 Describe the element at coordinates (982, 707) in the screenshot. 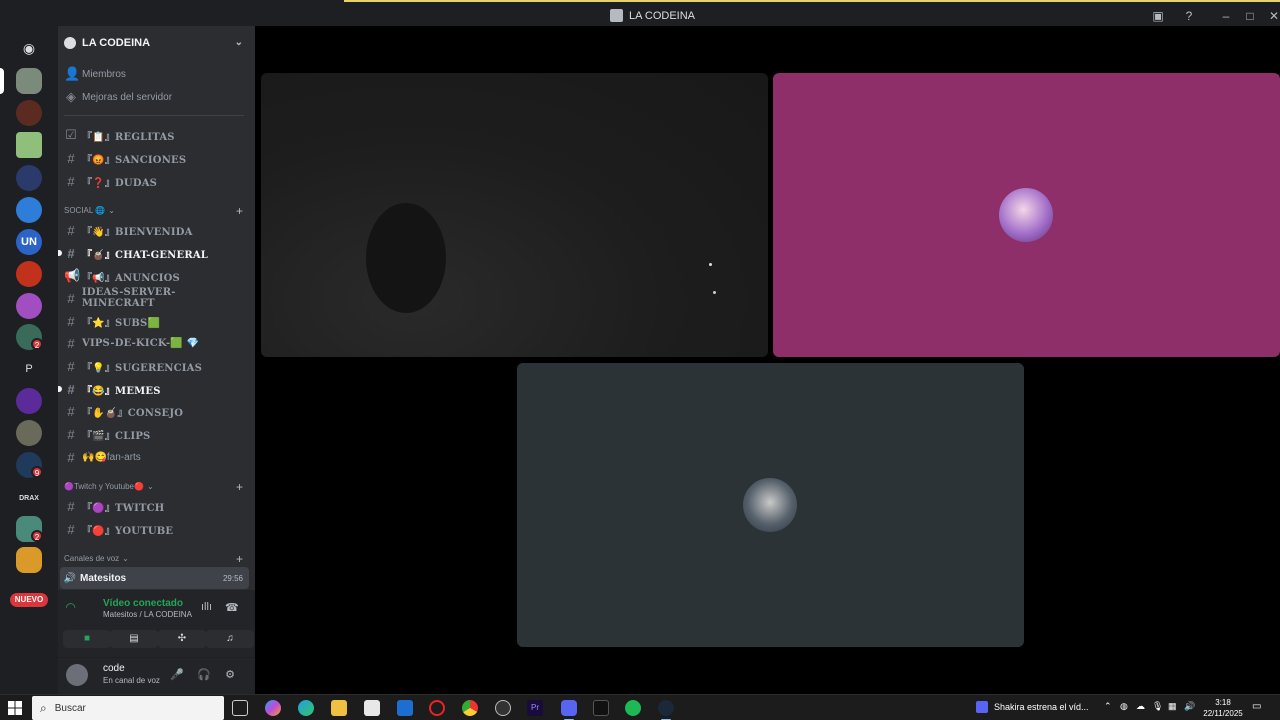

I see `news-icon` at that location.